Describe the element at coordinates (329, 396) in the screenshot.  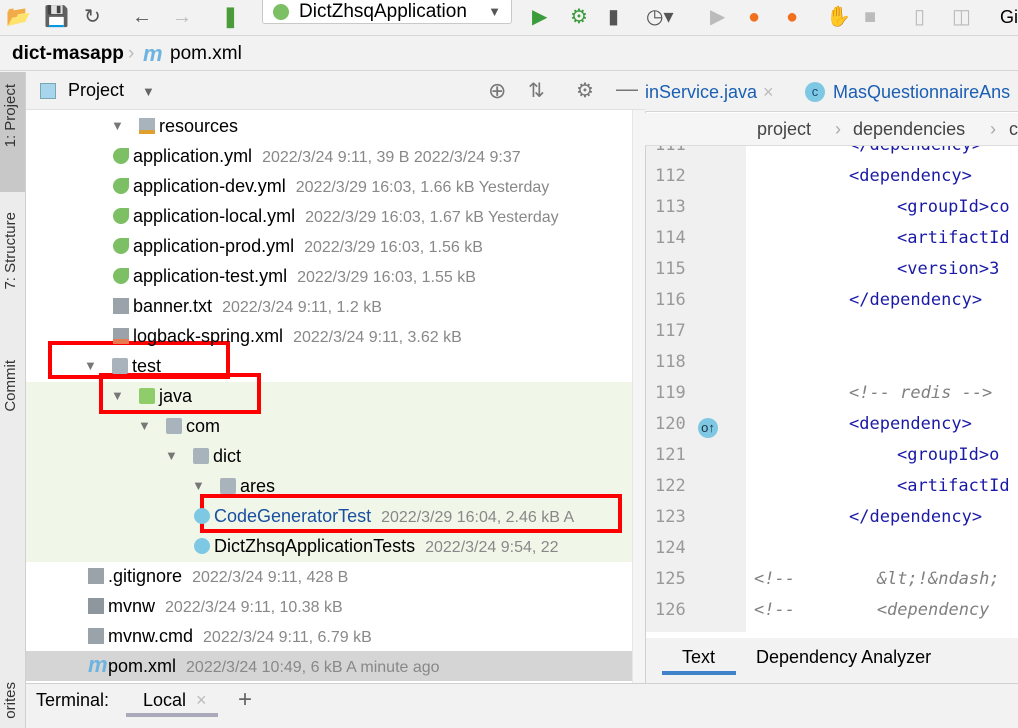
I see `tree-item: ▼ java` at that location.